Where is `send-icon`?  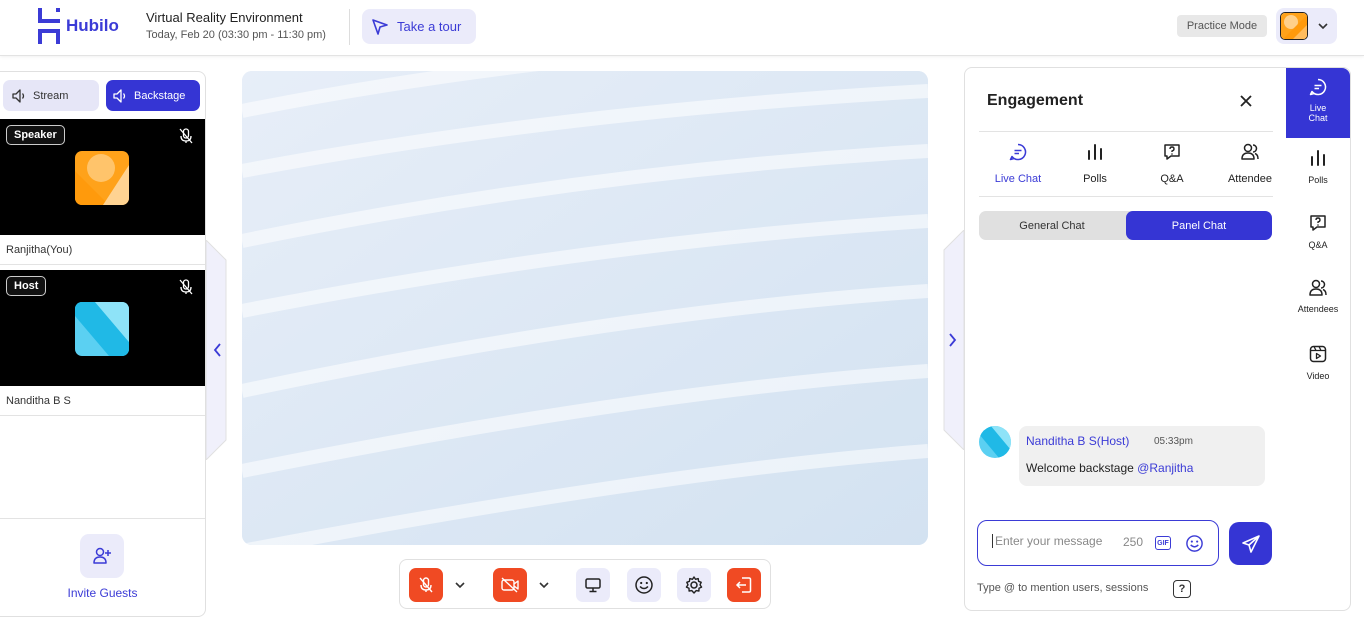
send-icon is located at coordinates (1250, 543).